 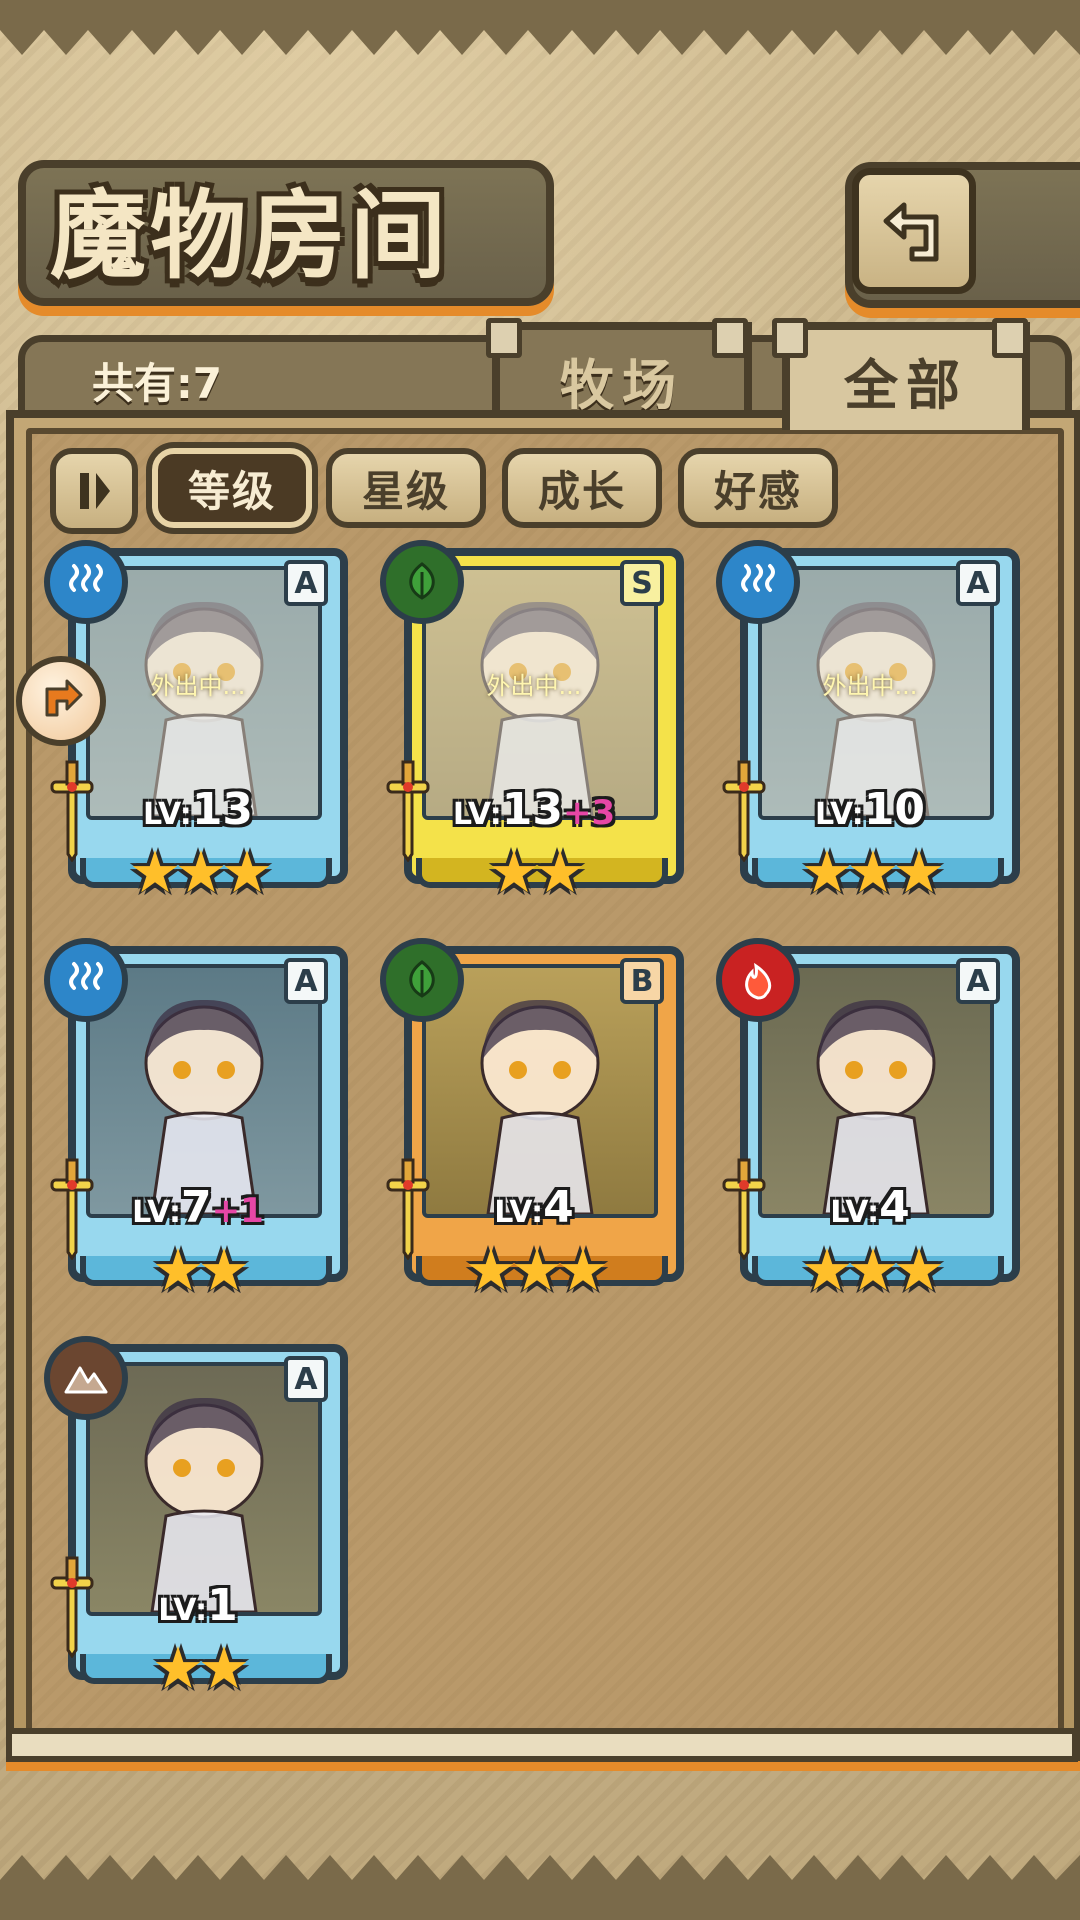 I want to click on top-zigzag-border, so click(x=540, y=27).